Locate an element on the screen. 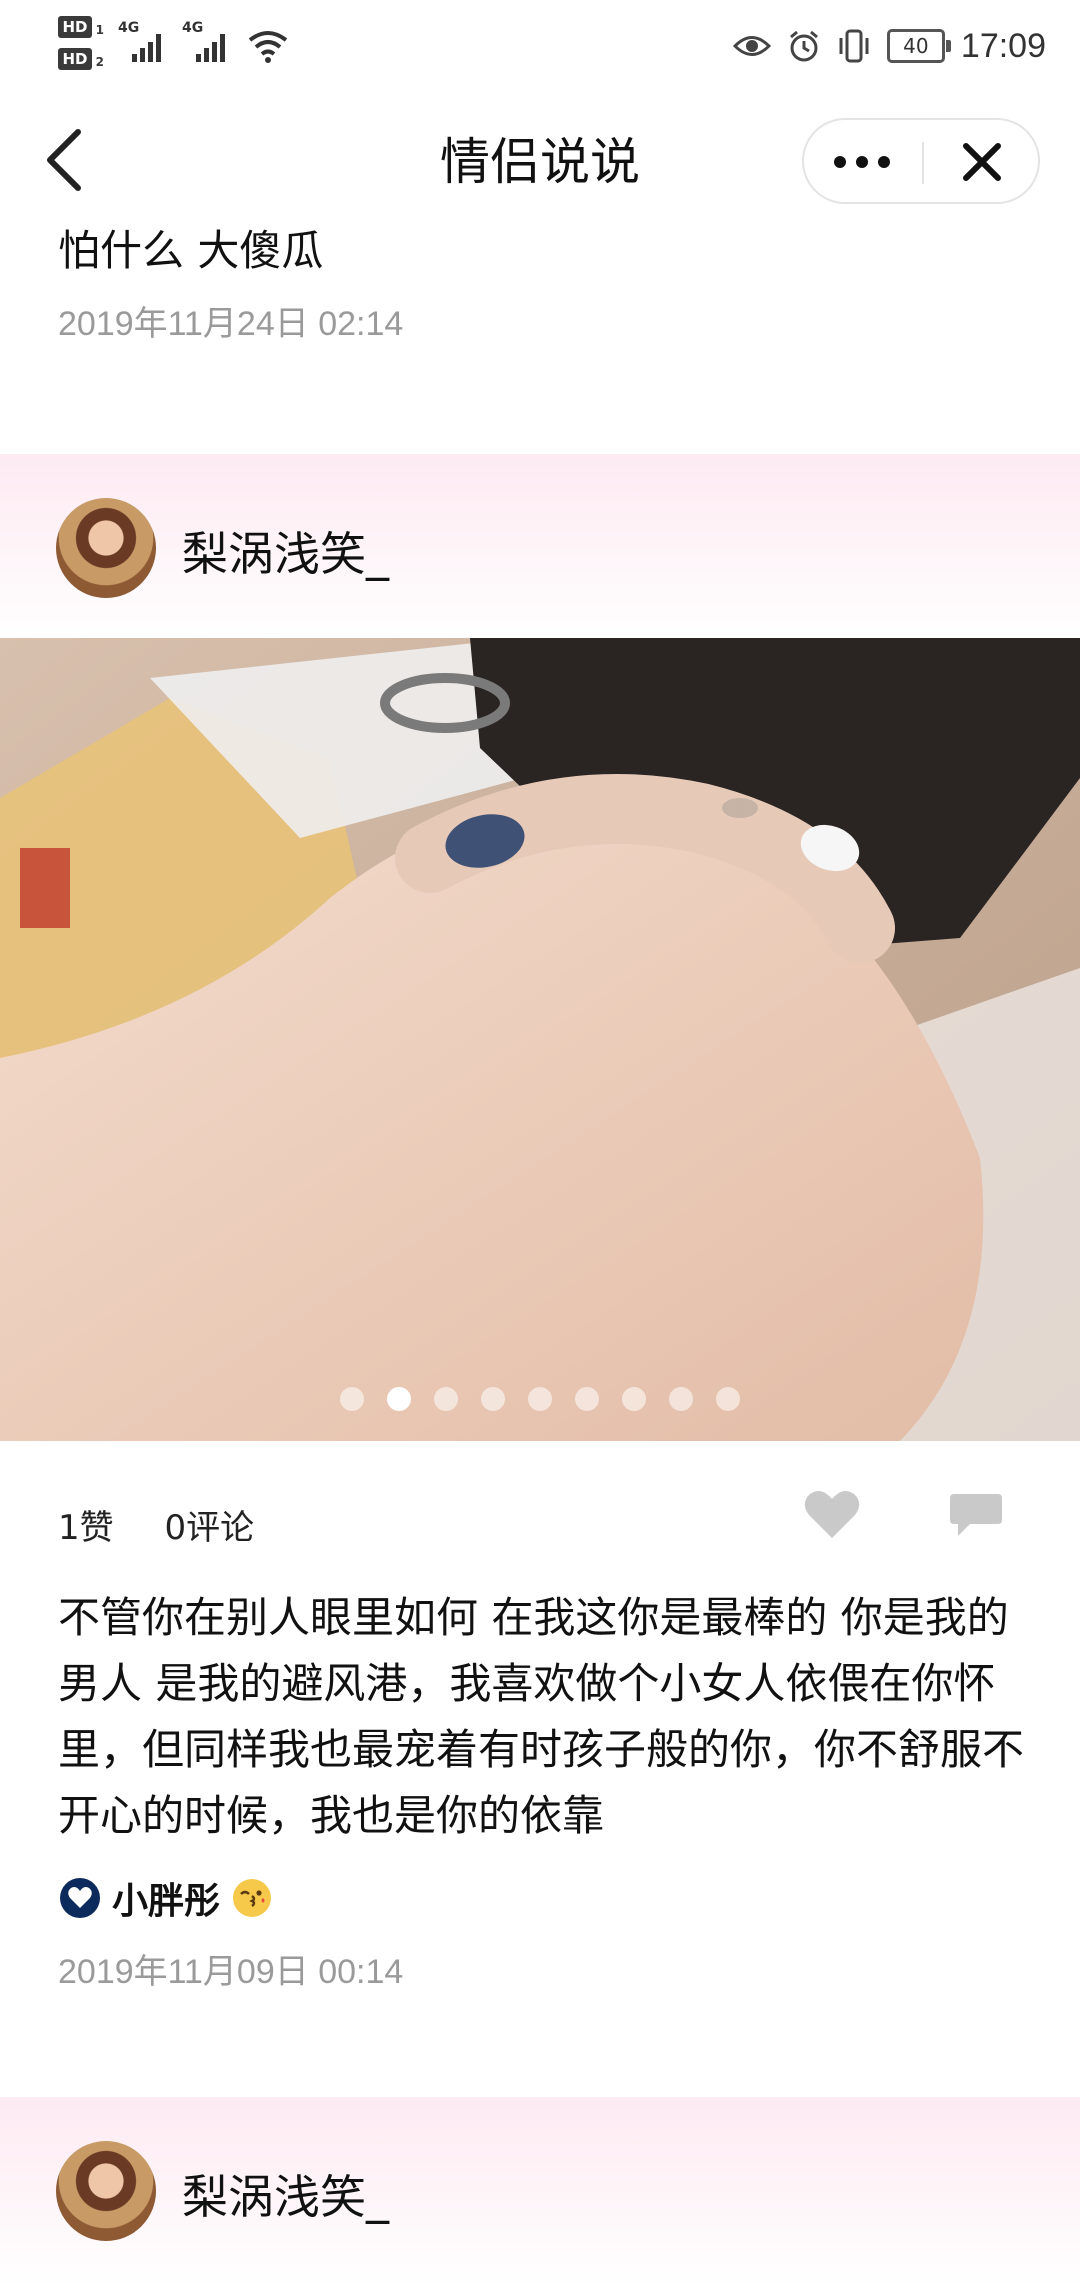 The image size is (1080, 2285). comment-icon is located at coordinates (976, 1515).